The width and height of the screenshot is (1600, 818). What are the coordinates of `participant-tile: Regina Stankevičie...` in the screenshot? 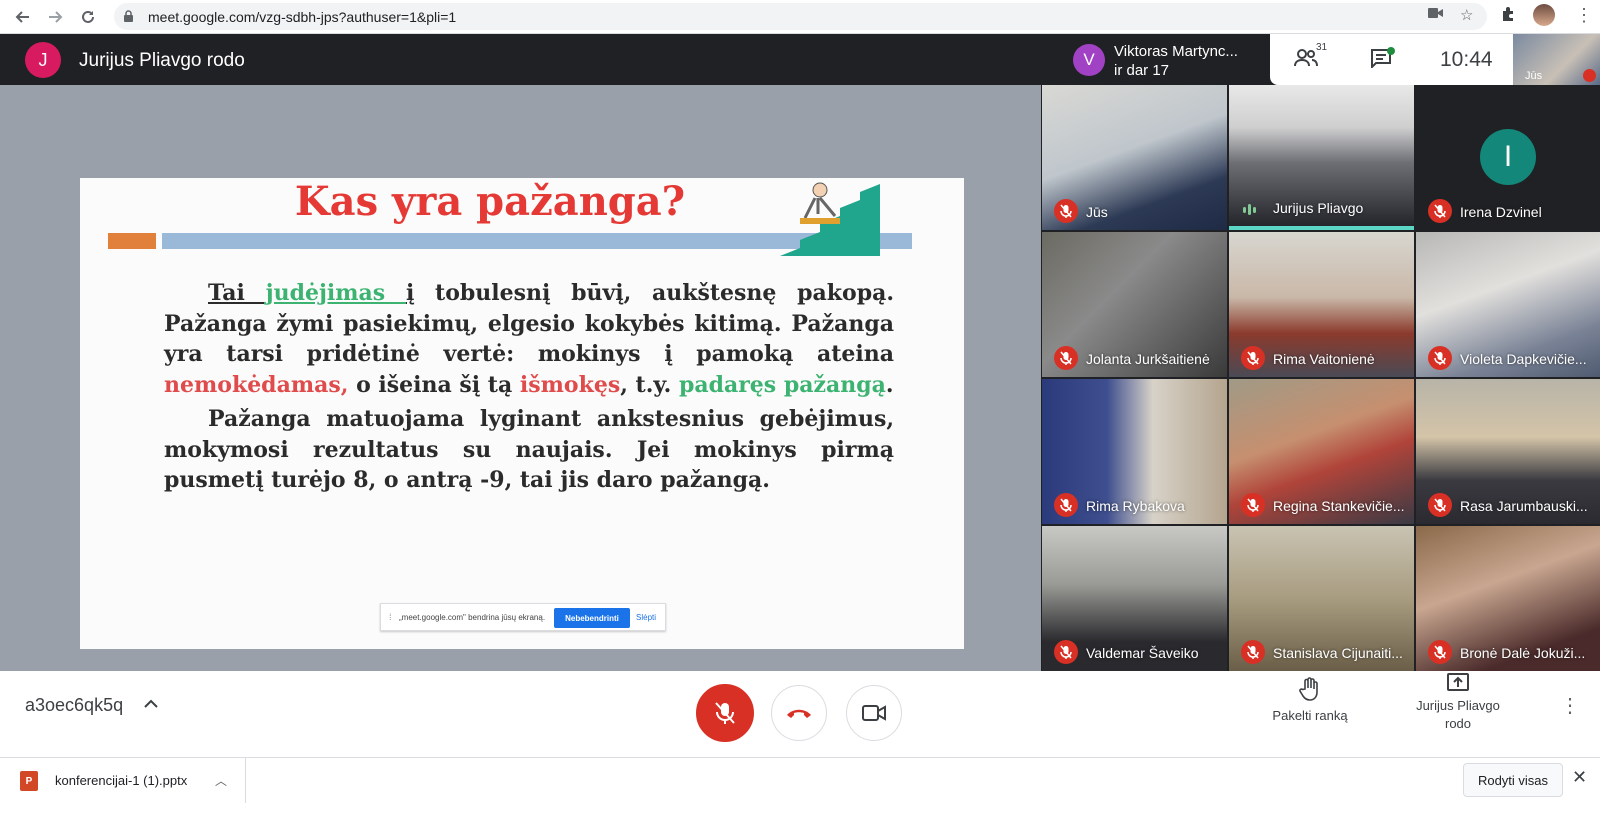 It's located at (1321, 451).